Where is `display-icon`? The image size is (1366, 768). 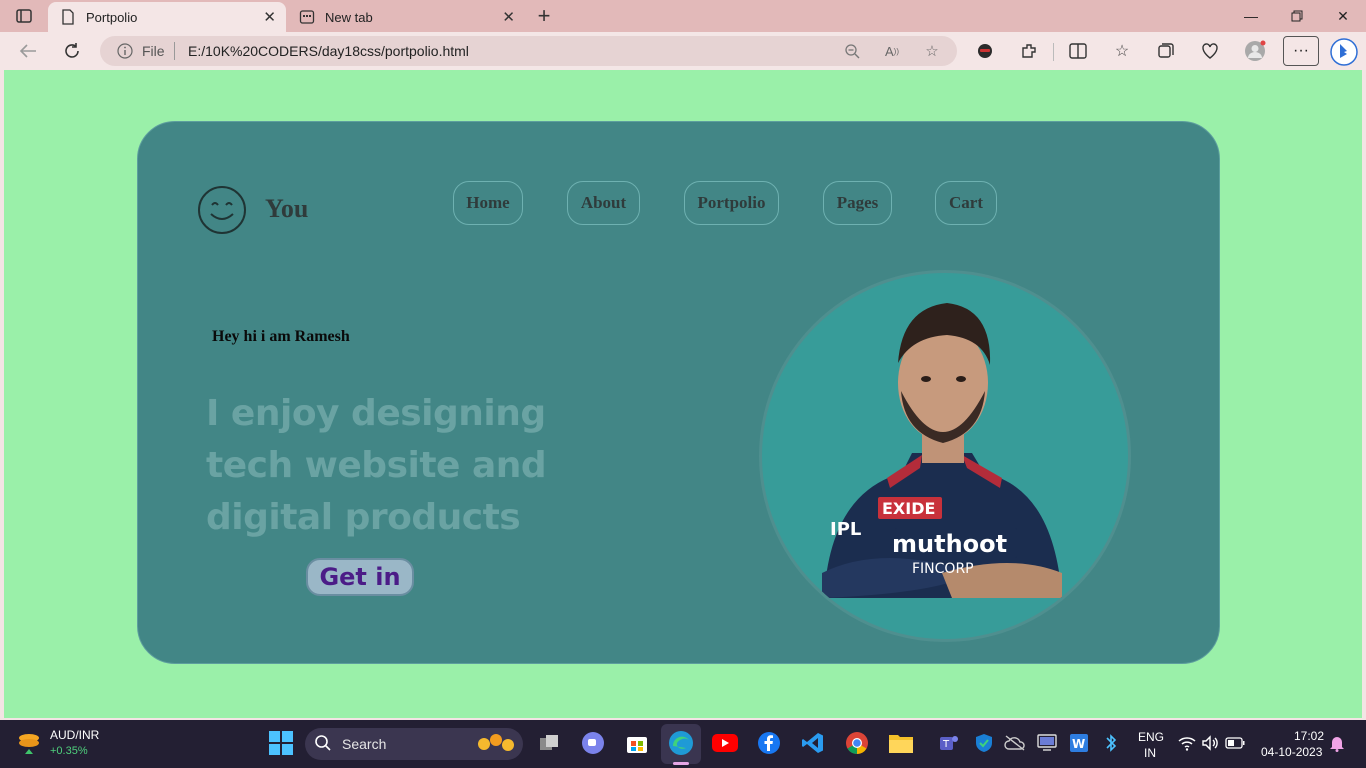 display-icon is located at coordinates (1047, 743).